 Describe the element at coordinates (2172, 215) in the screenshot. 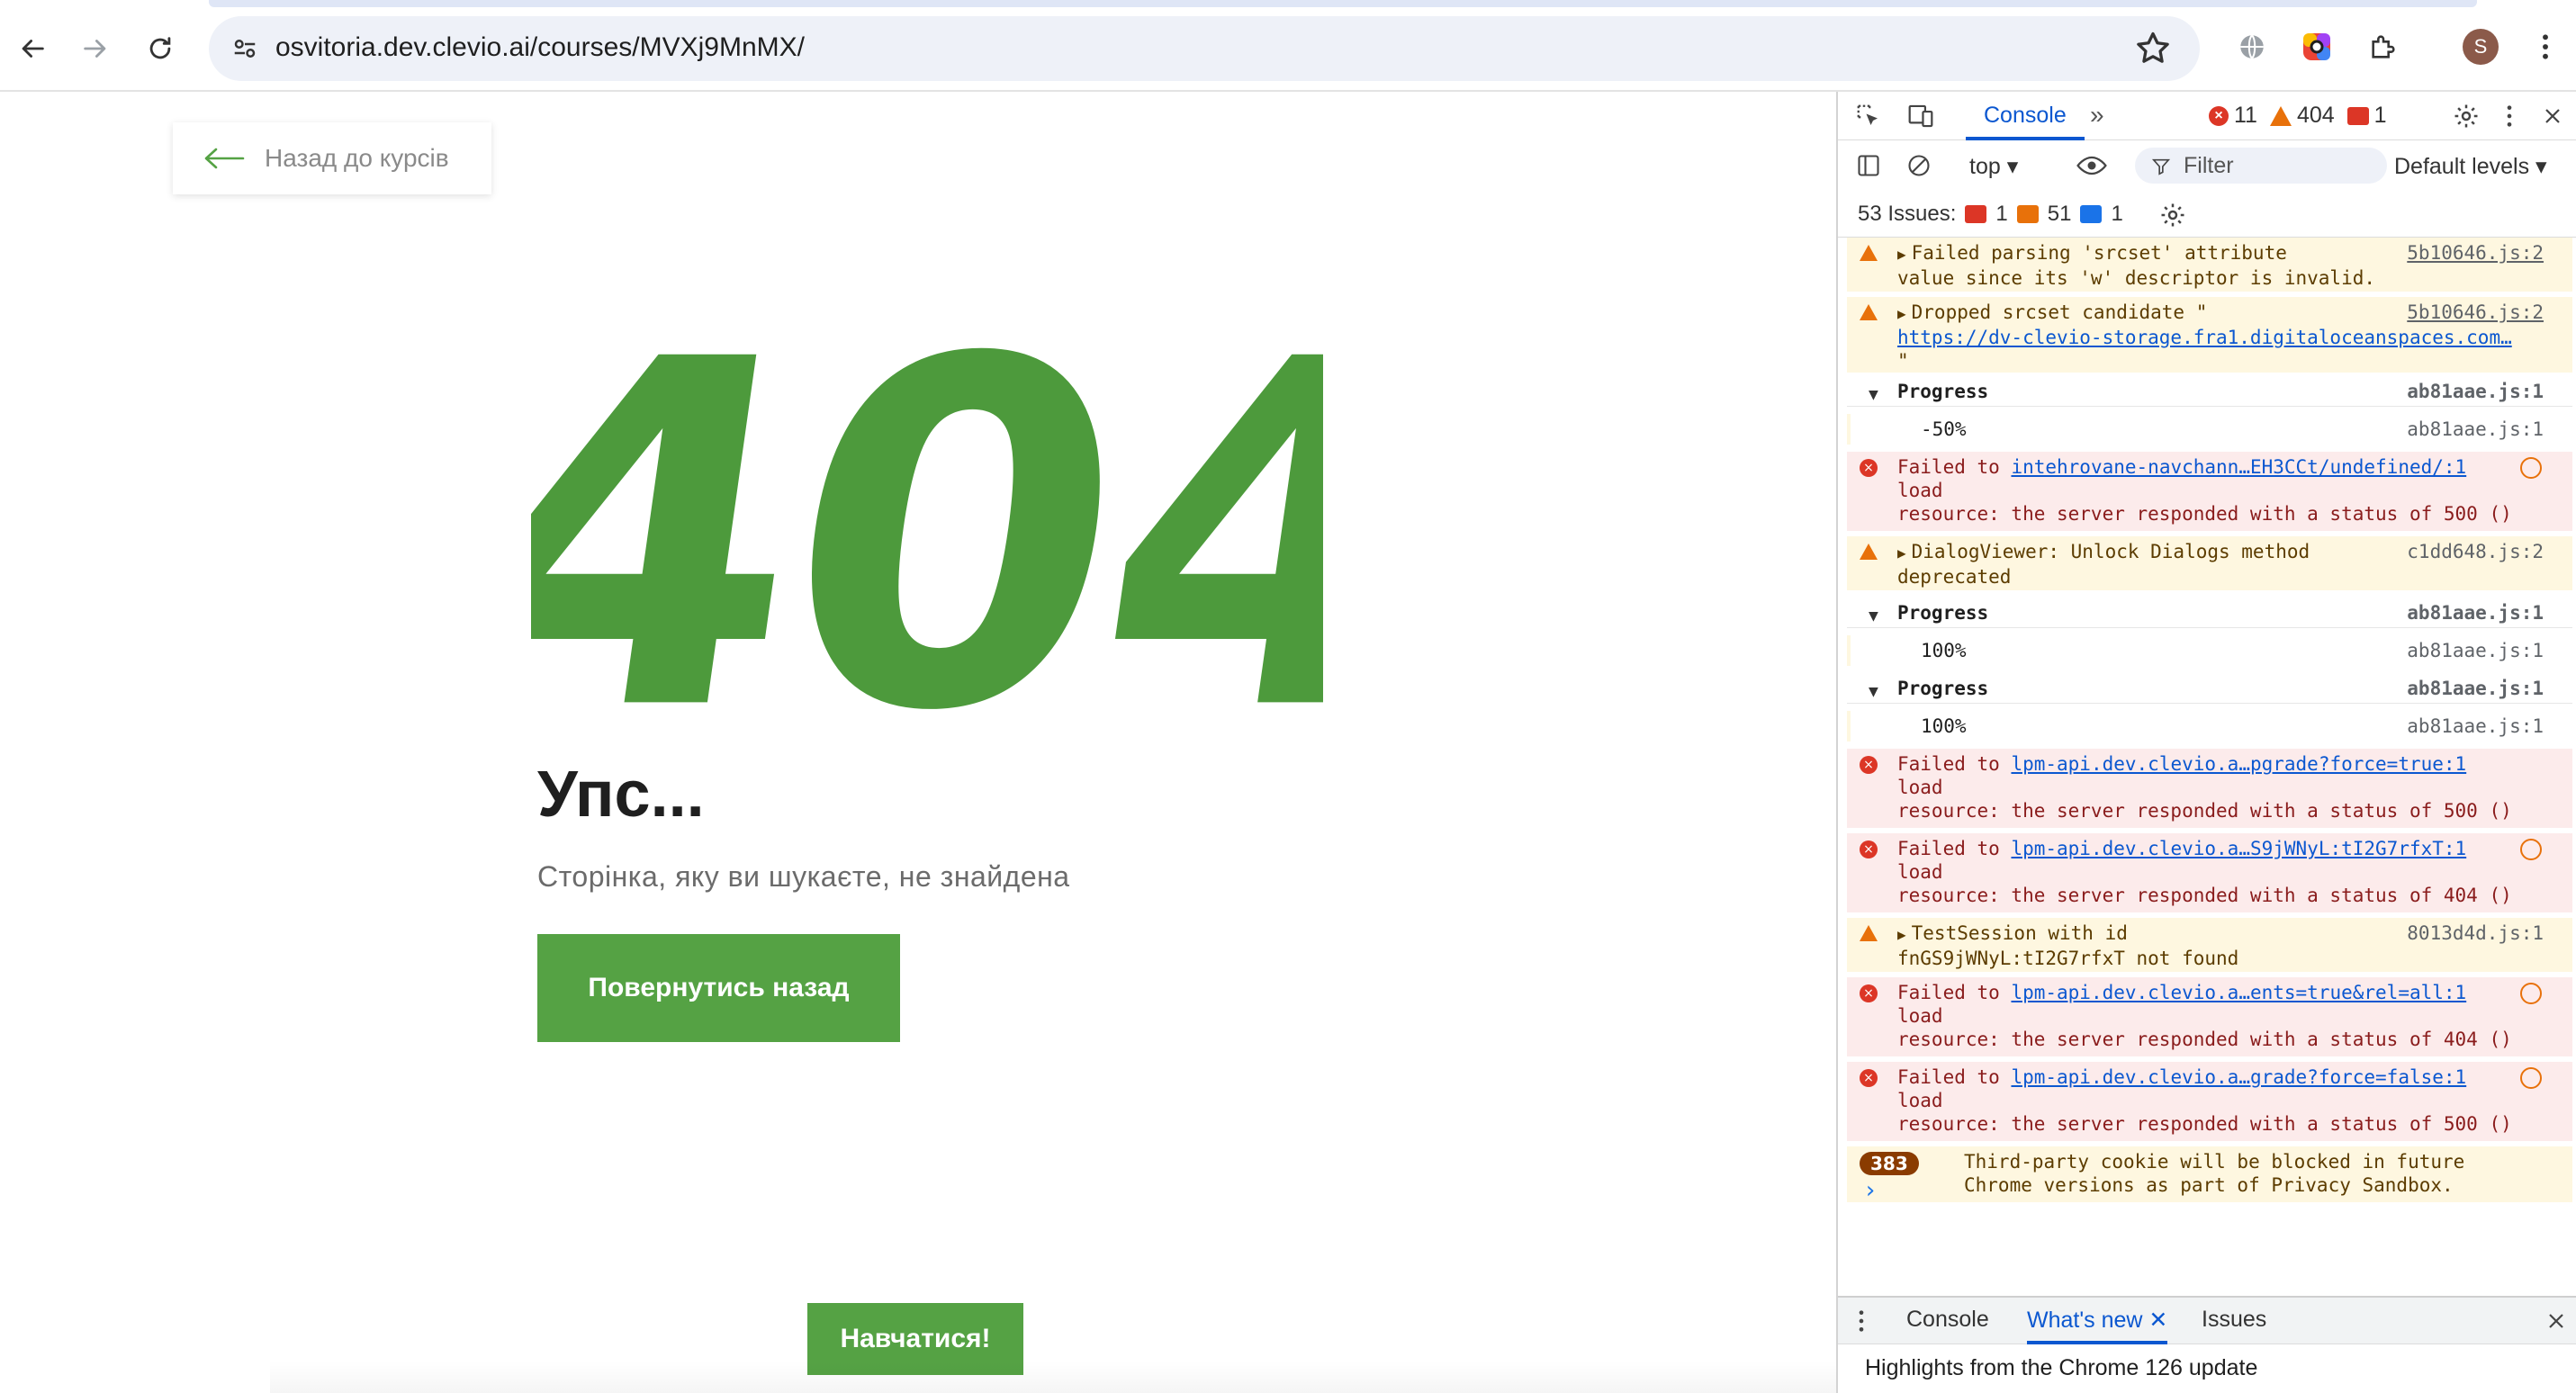

I see `issues-settings-icon` at that location.